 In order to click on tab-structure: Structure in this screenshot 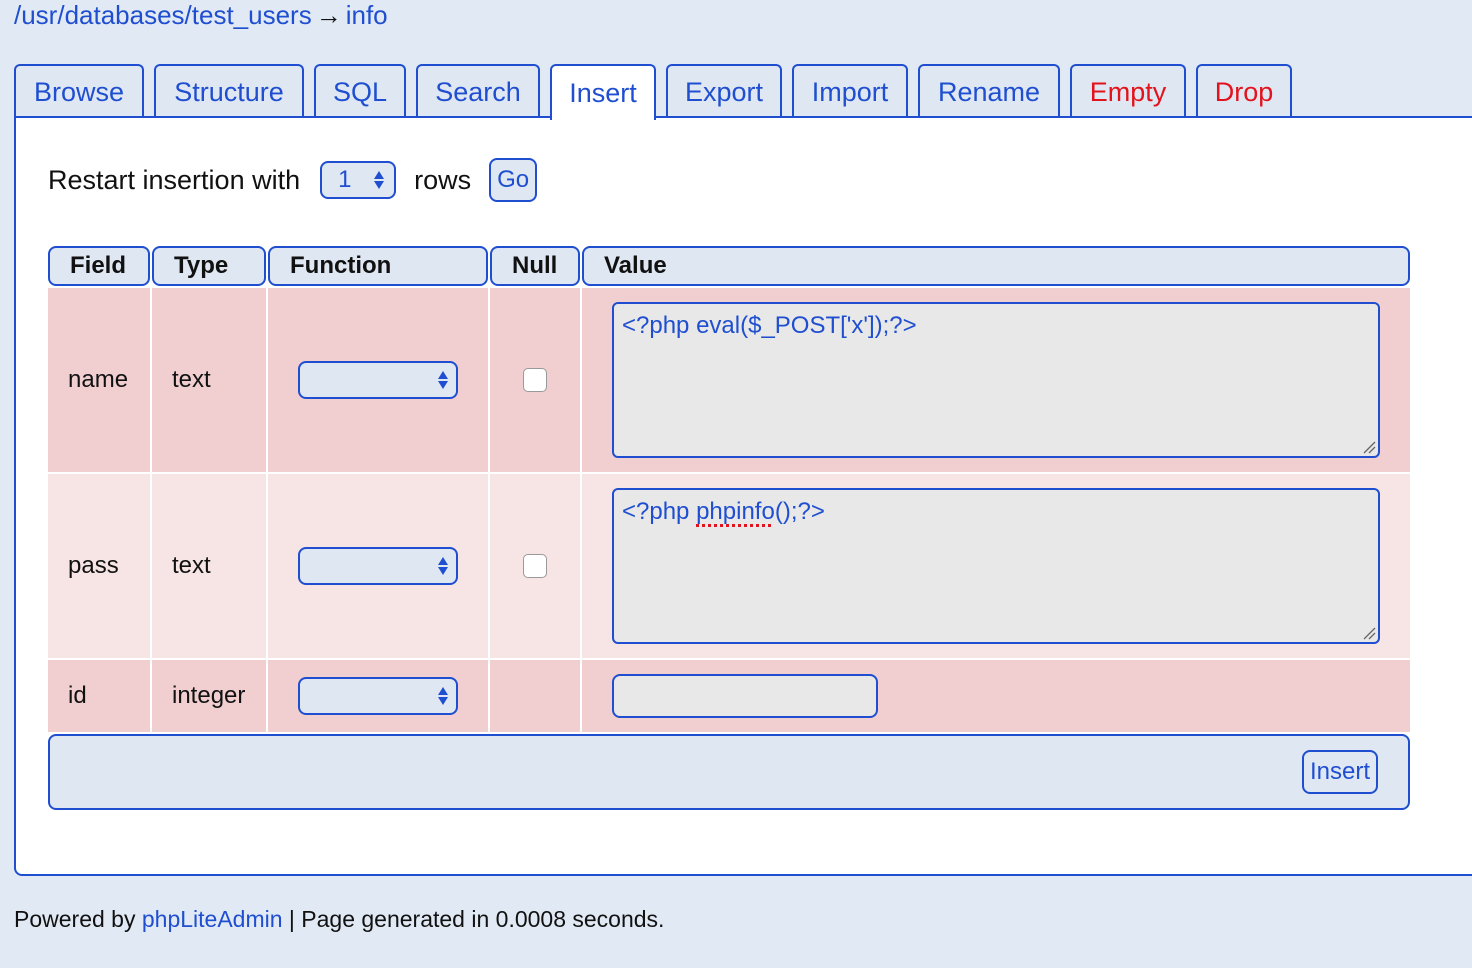, I will do `click(229, 91)`.